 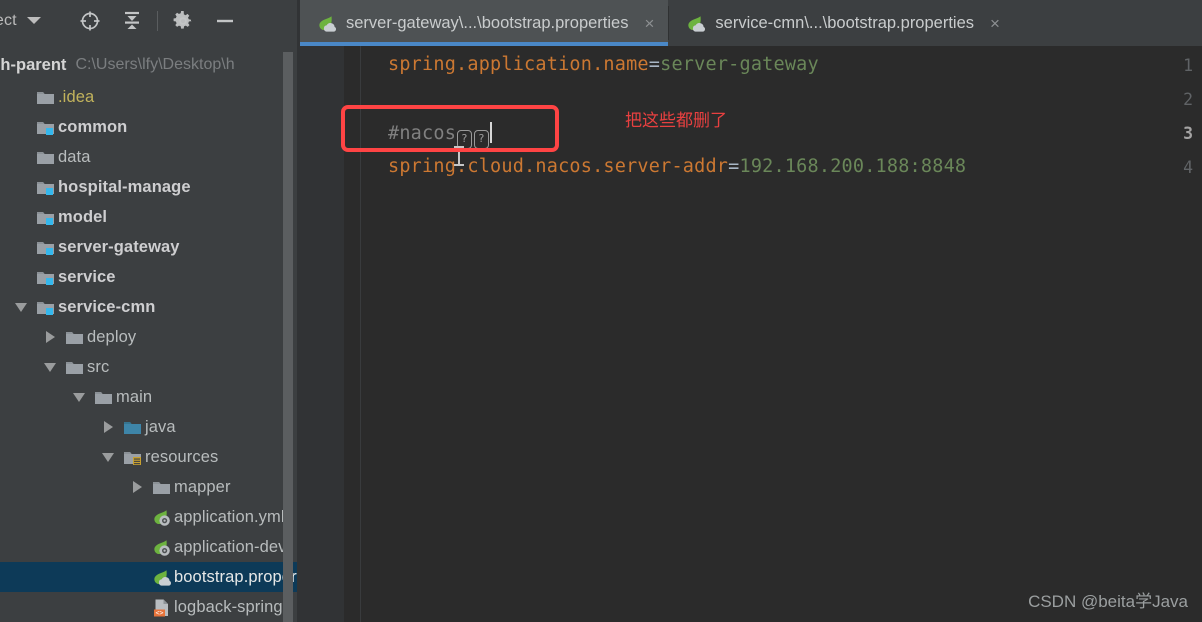 I want to click on editor-tab: service-cmn\...\bootstrap.properties ×, so click(x=841, y=23).